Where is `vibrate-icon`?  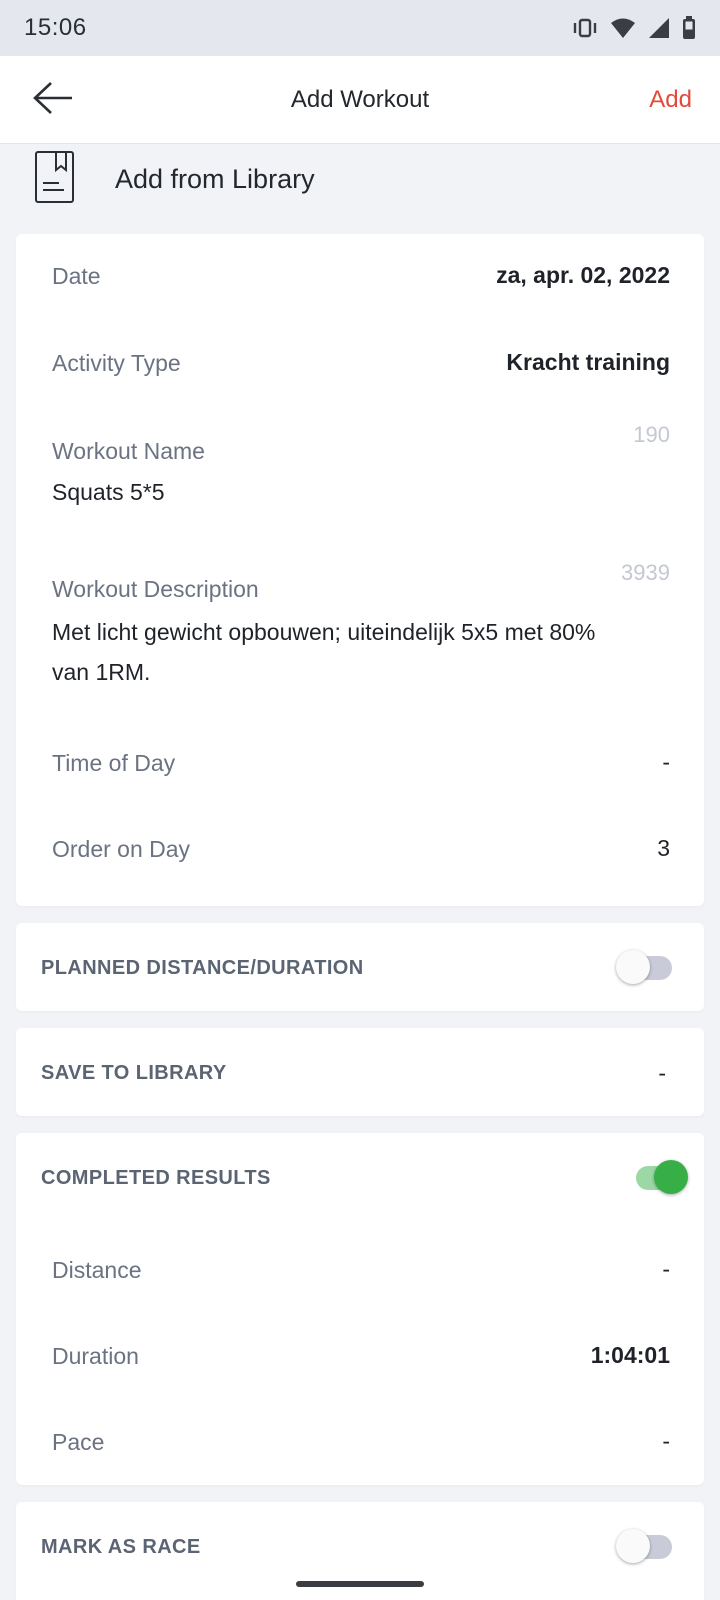
vibrate-icon is located at coordinates (585, 28).